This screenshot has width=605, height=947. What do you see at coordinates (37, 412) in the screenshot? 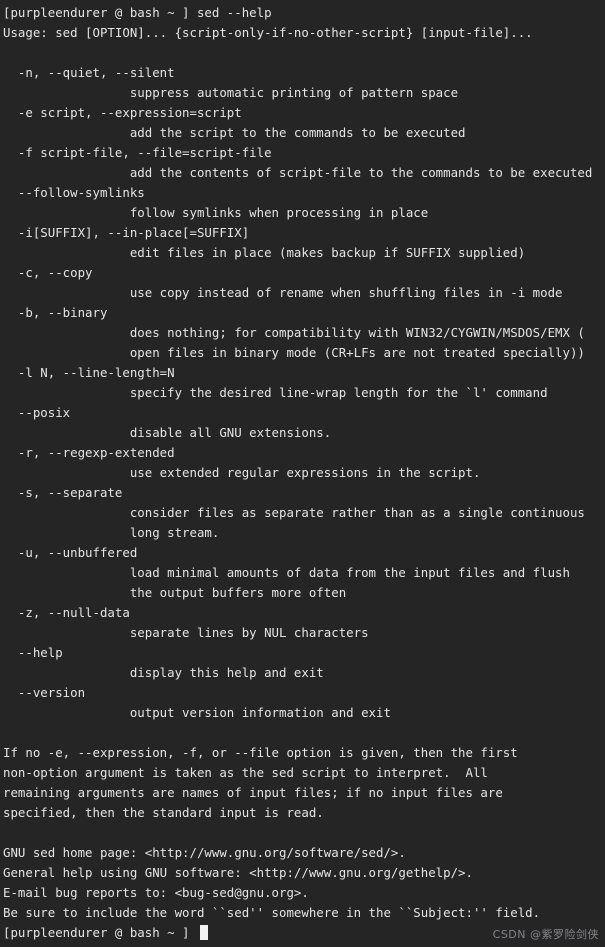
I see `terminal-line: --posix` at bounding box center [37, 412].